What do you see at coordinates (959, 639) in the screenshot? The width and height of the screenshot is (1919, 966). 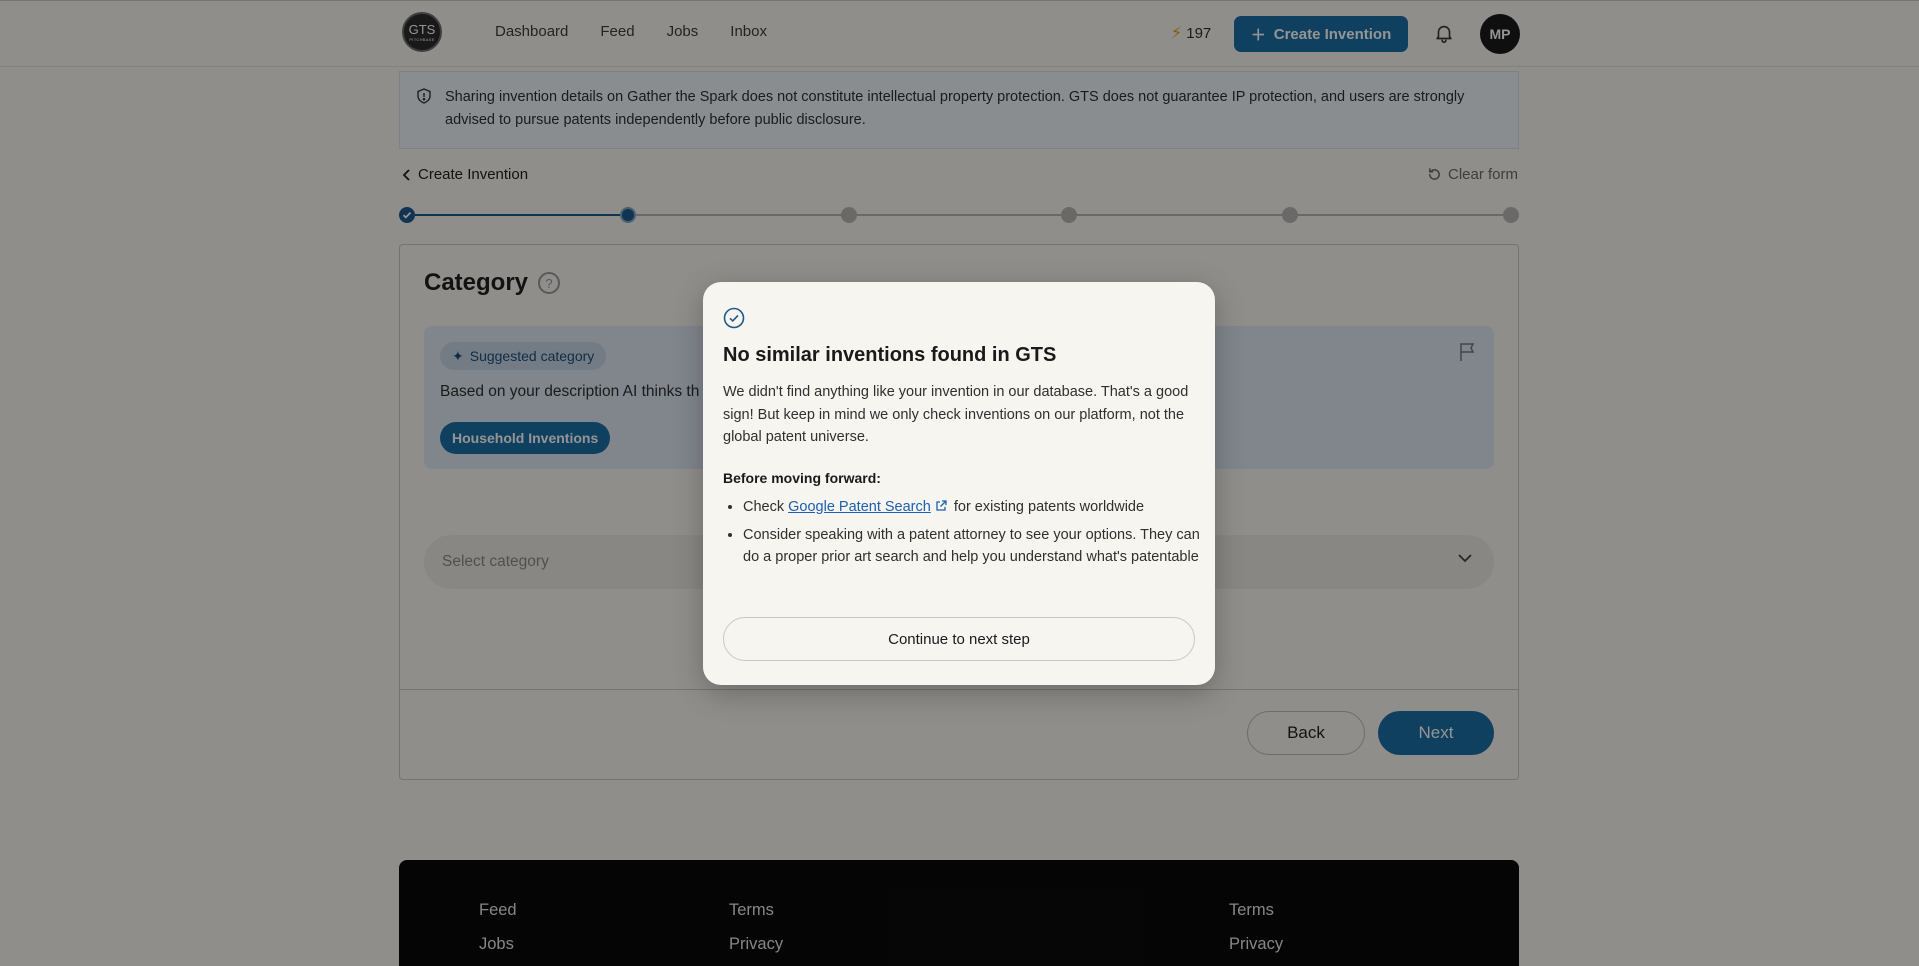 I see `continue-to-next-step-button: Continue to next step` at bounding box center [959, 639].